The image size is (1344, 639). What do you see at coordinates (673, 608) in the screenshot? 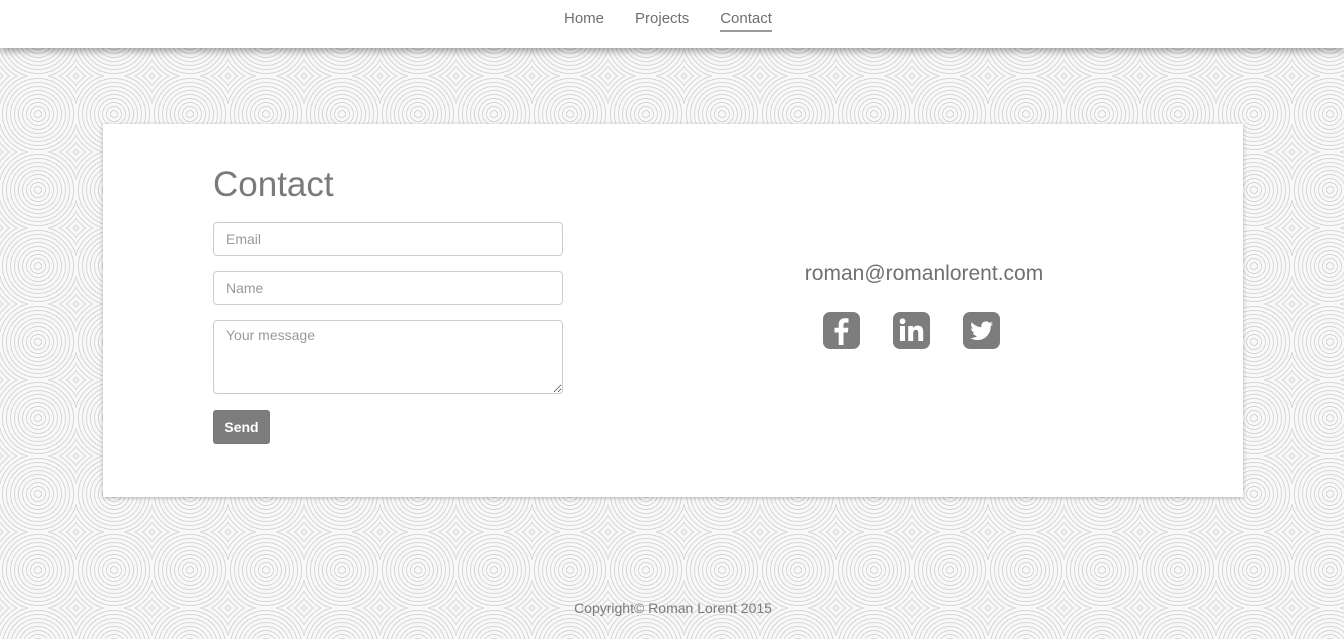
I see `footer-copyright: Copyright© Roman Lorent 2015` at bounding box center [673, 608].